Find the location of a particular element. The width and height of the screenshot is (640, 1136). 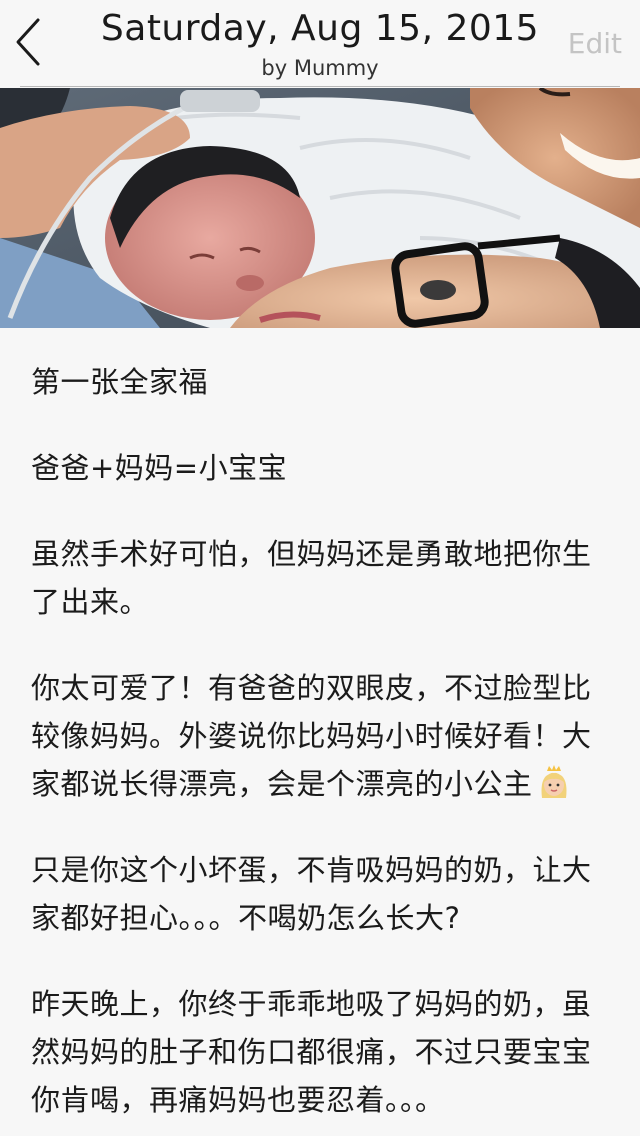

entry-paragraph: 只是你这个小坏蛋，不肯吸妈妈的奶，让大家都好担心。。。不喝奶怎么长大? is located at coordinates (311, 894).